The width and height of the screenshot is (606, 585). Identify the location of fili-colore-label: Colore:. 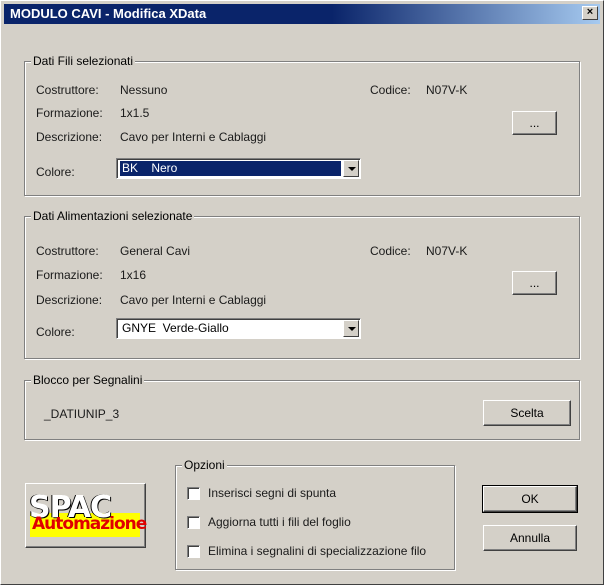
(55, 172).